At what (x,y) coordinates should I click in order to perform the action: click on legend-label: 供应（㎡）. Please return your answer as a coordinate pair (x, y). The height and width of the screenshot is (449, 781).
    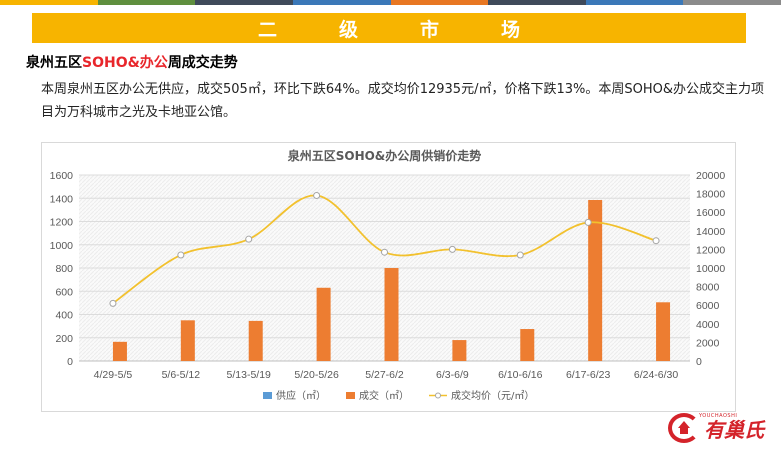
    Looking at the image, I should click on (301, 395).